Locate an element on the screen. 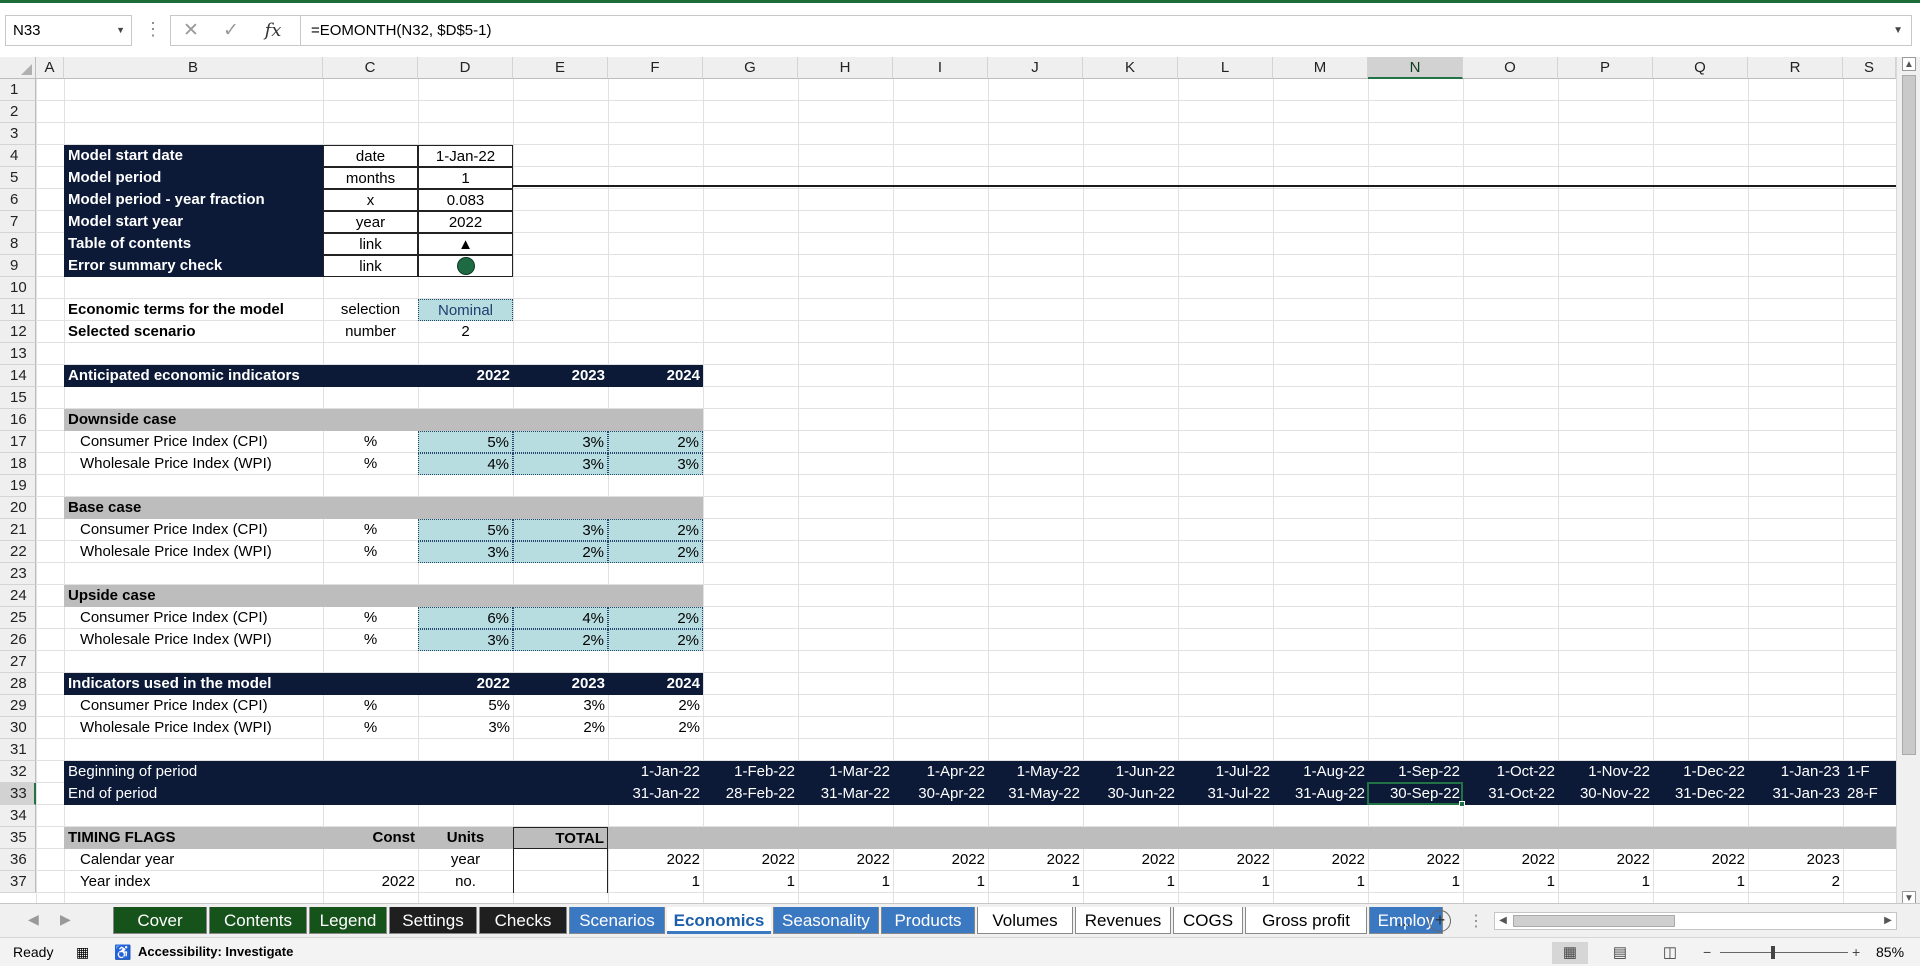  zoom-level: 85% is located at coordinates (1890, 952).